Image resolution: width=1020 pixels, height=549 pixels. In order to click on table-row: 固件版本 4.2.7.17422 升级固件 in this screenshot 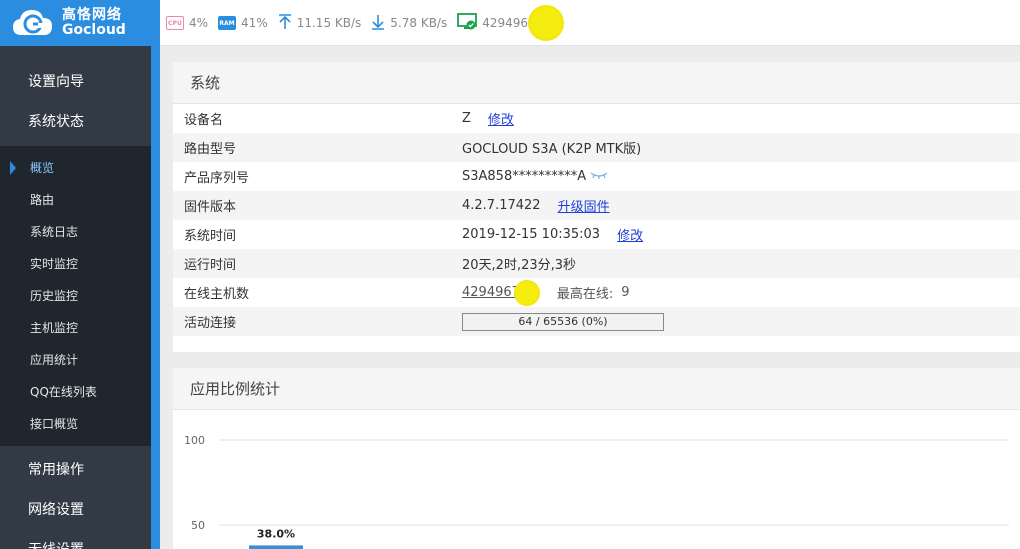, I will do `click(596, 205)`.